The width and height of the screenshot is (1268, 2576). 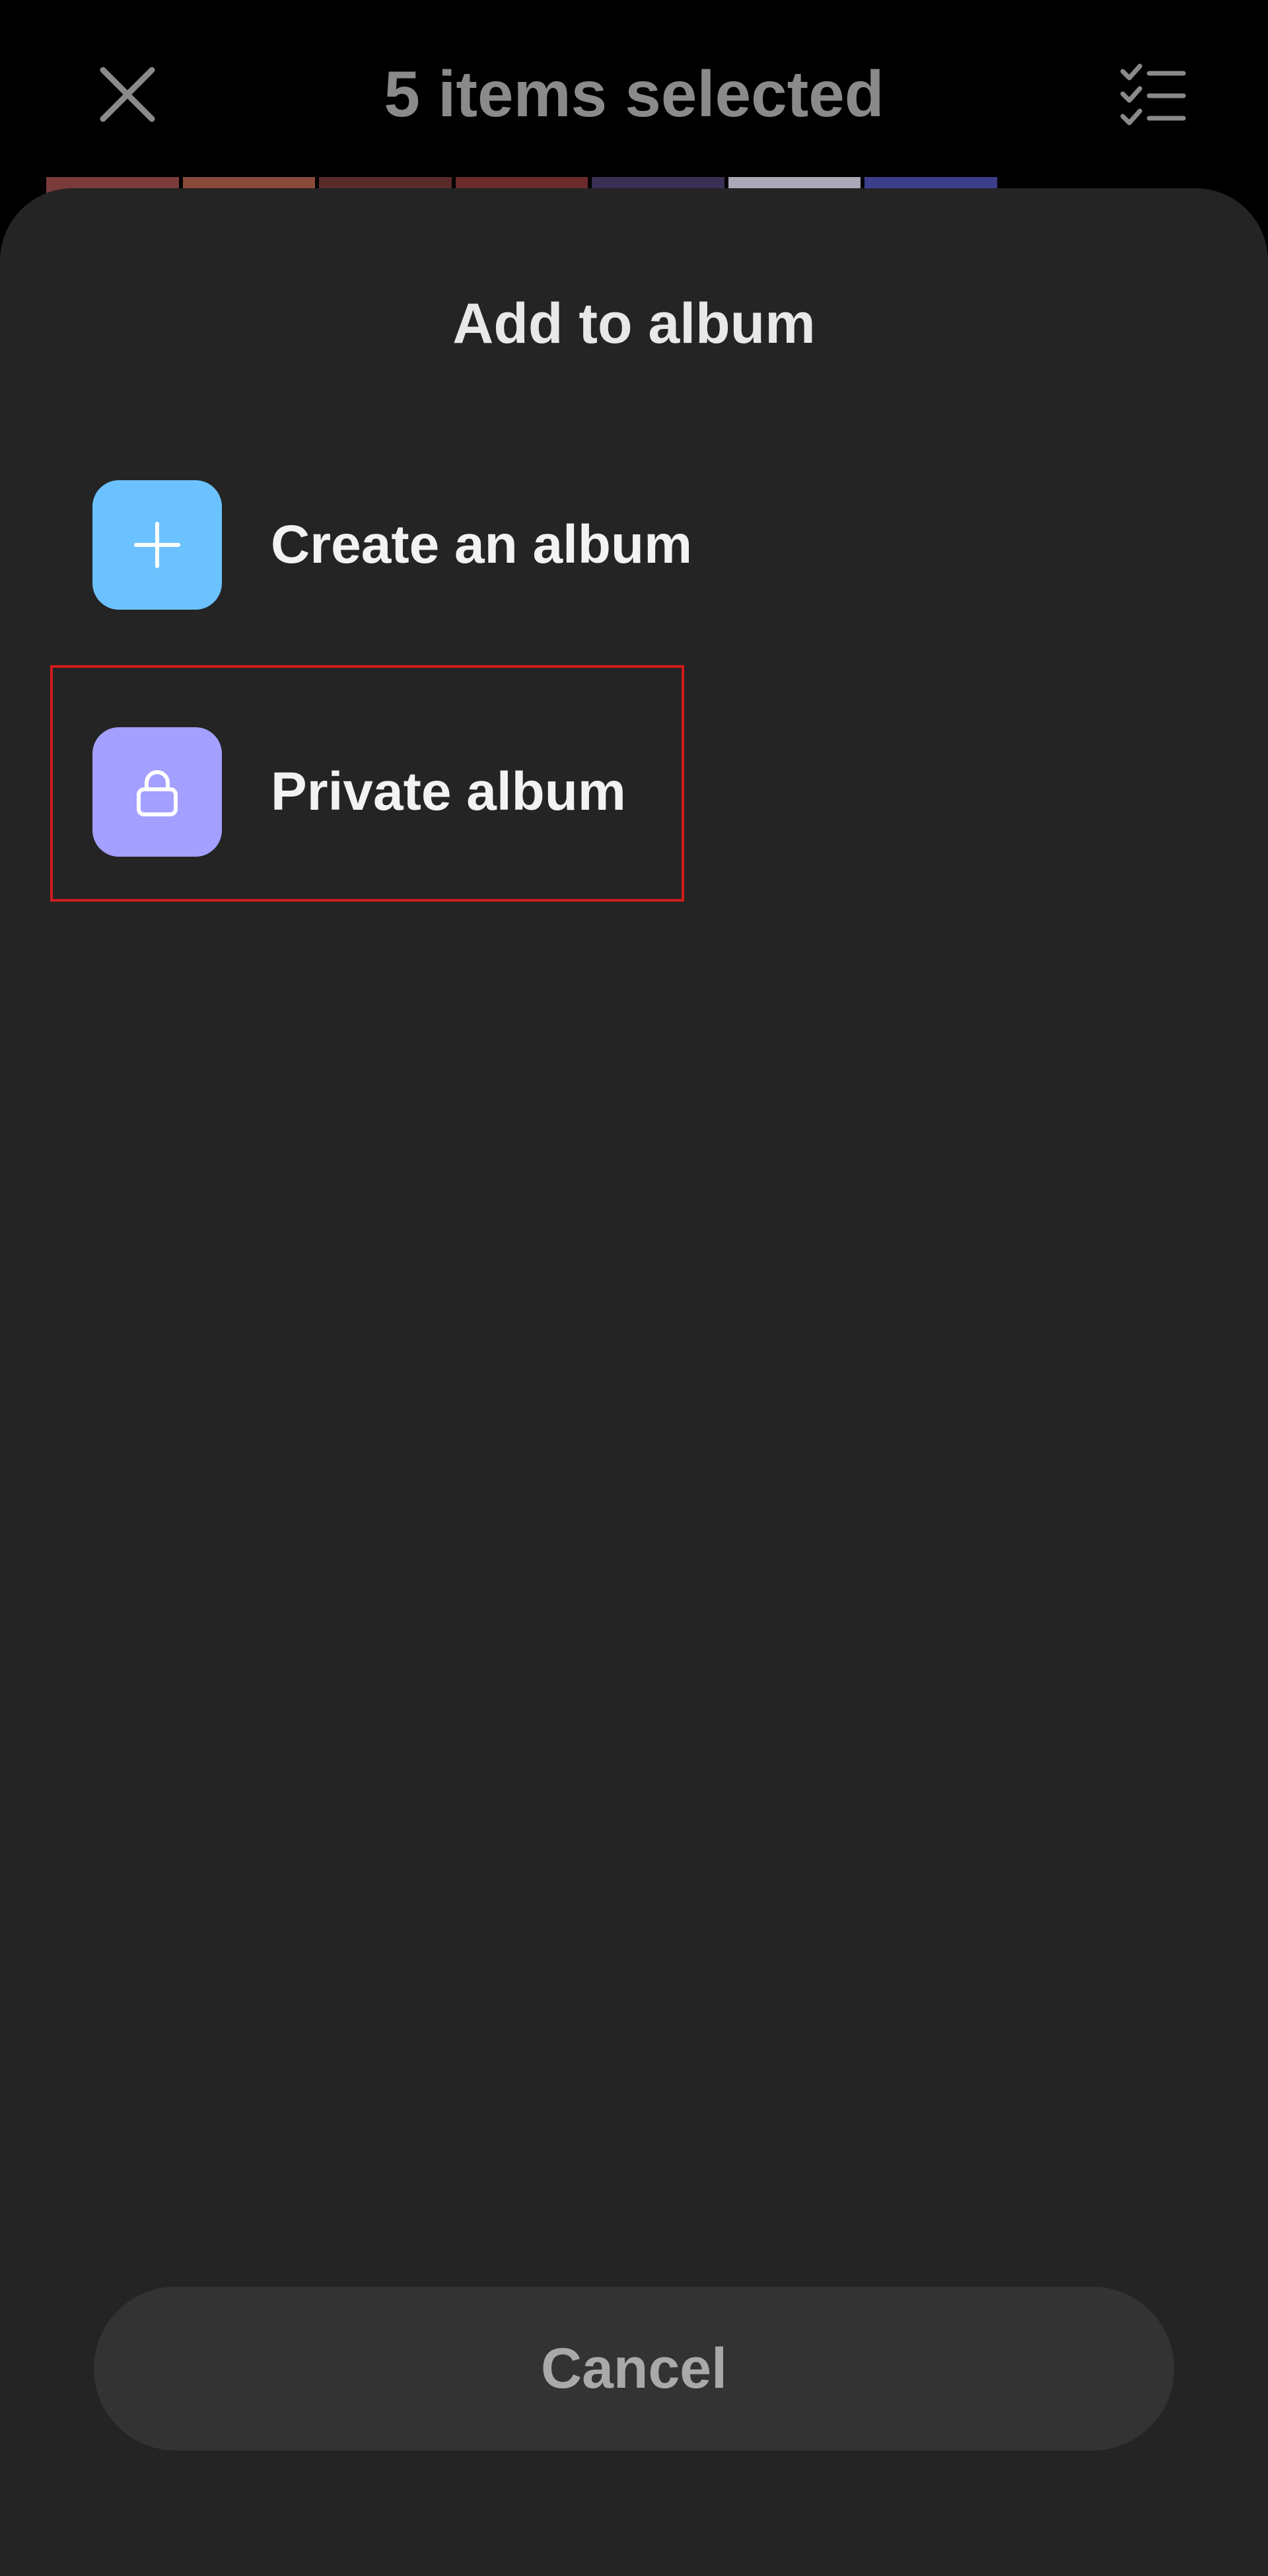 What do you see at coordinates (634, 323) in the screenshot?
I see `sheet-title: Add to album` at bounding box center [634, 323].